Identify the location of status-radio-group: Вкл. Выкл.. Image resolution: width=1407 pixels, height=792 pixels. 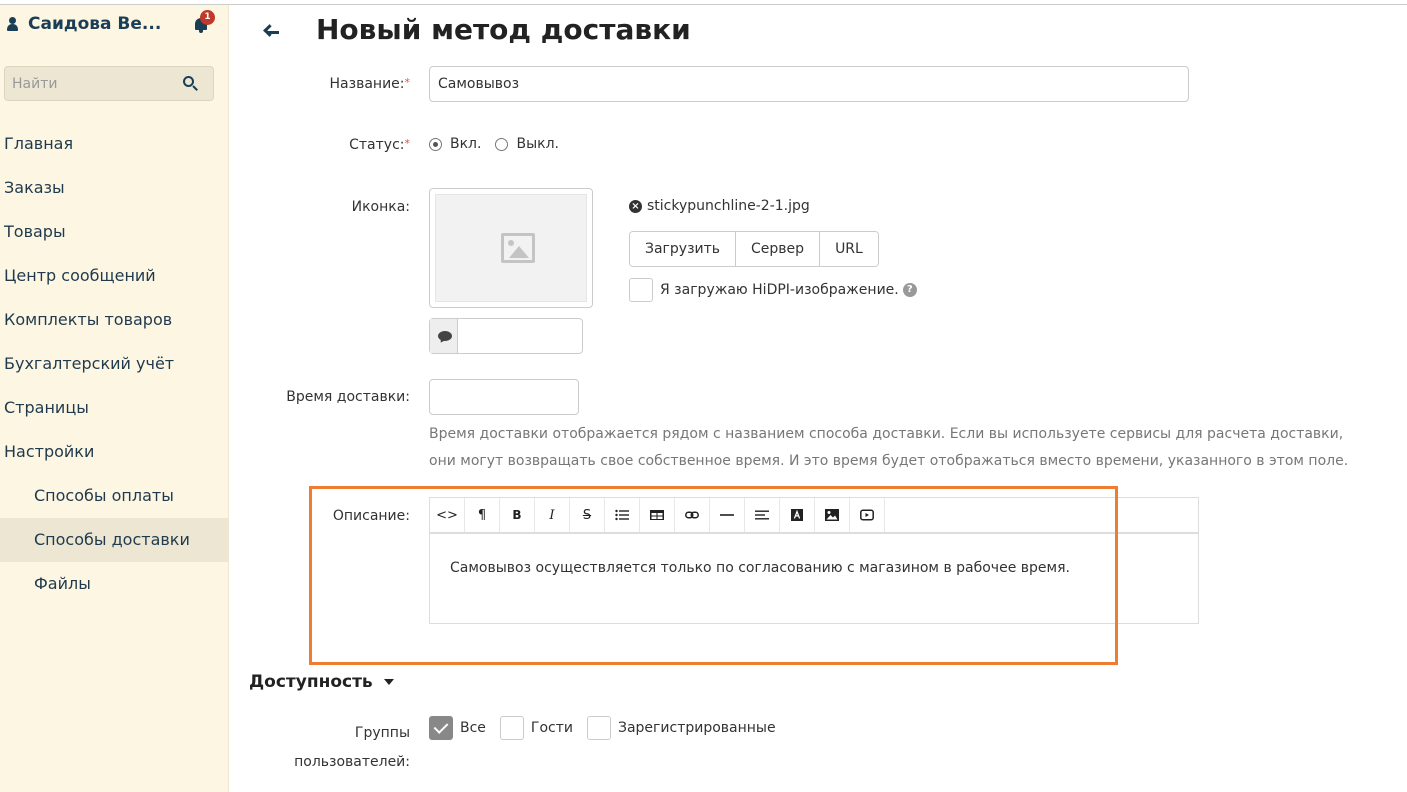
(501, 144).